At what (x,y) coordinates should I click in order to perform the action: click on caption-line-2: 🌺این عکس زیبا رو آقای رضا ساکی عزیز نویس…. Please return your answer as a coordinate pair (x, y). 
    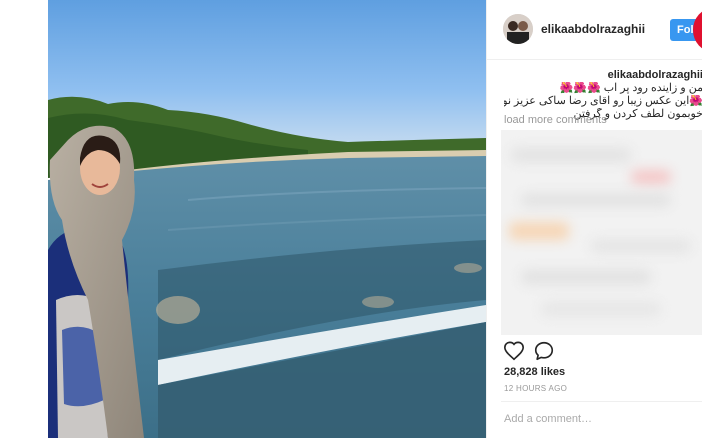
    Looking at the image, I should click on (603, 101).